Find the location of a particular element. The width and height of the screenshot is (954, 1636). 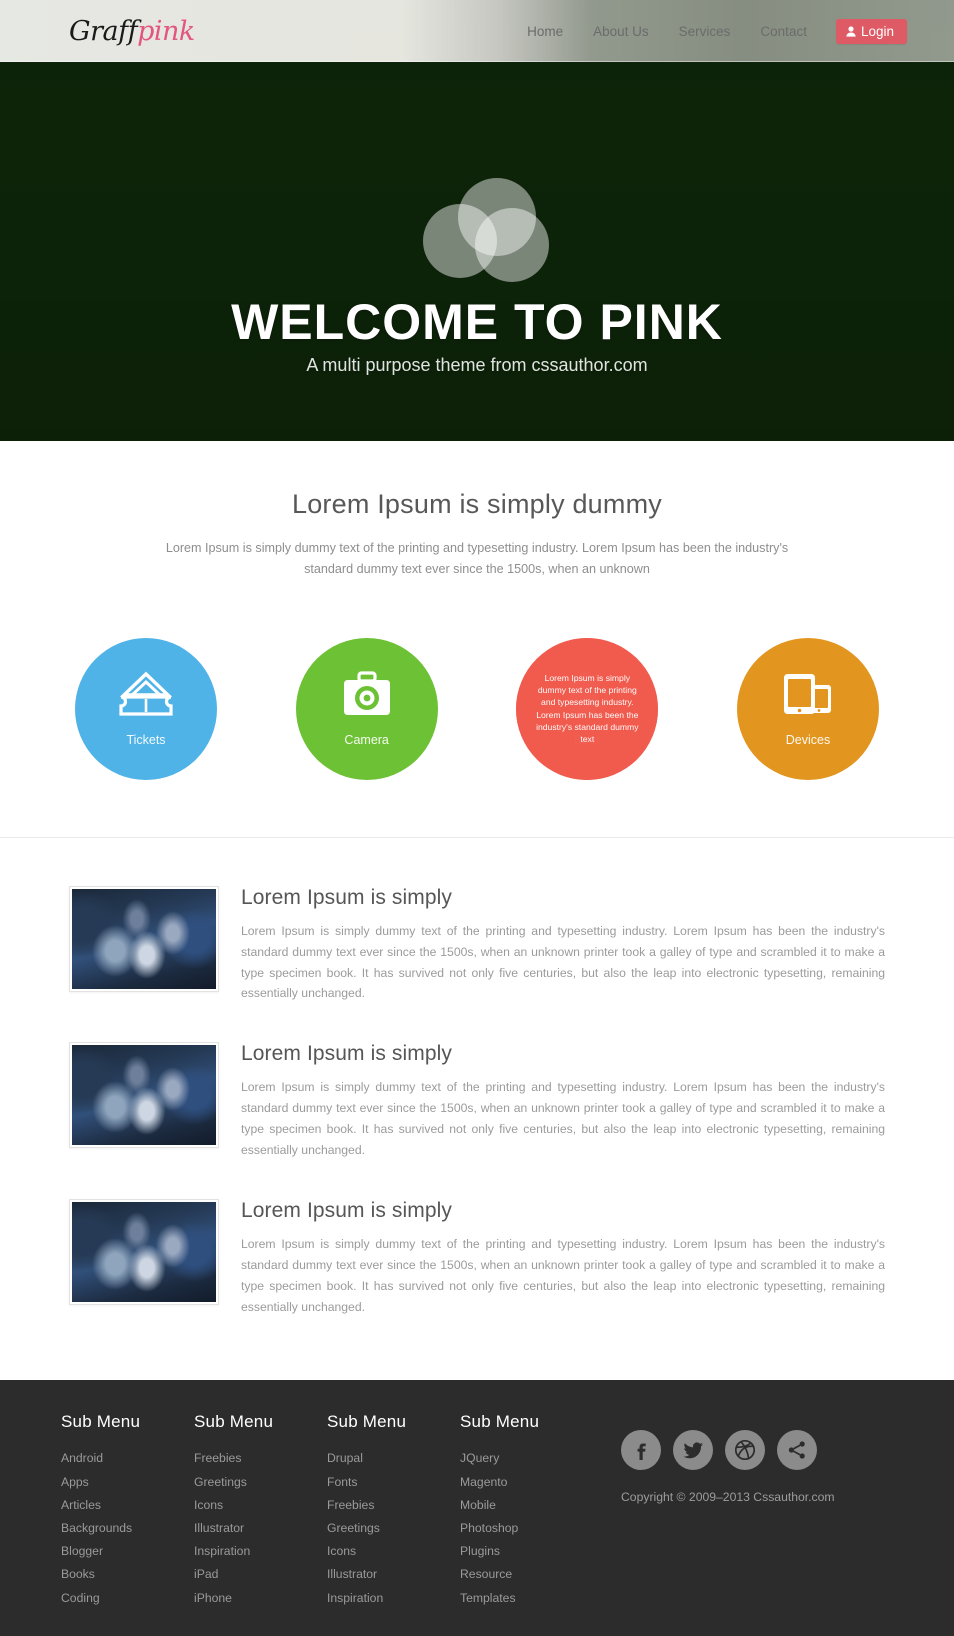

devices-icon is located at coordinates (808, 697).